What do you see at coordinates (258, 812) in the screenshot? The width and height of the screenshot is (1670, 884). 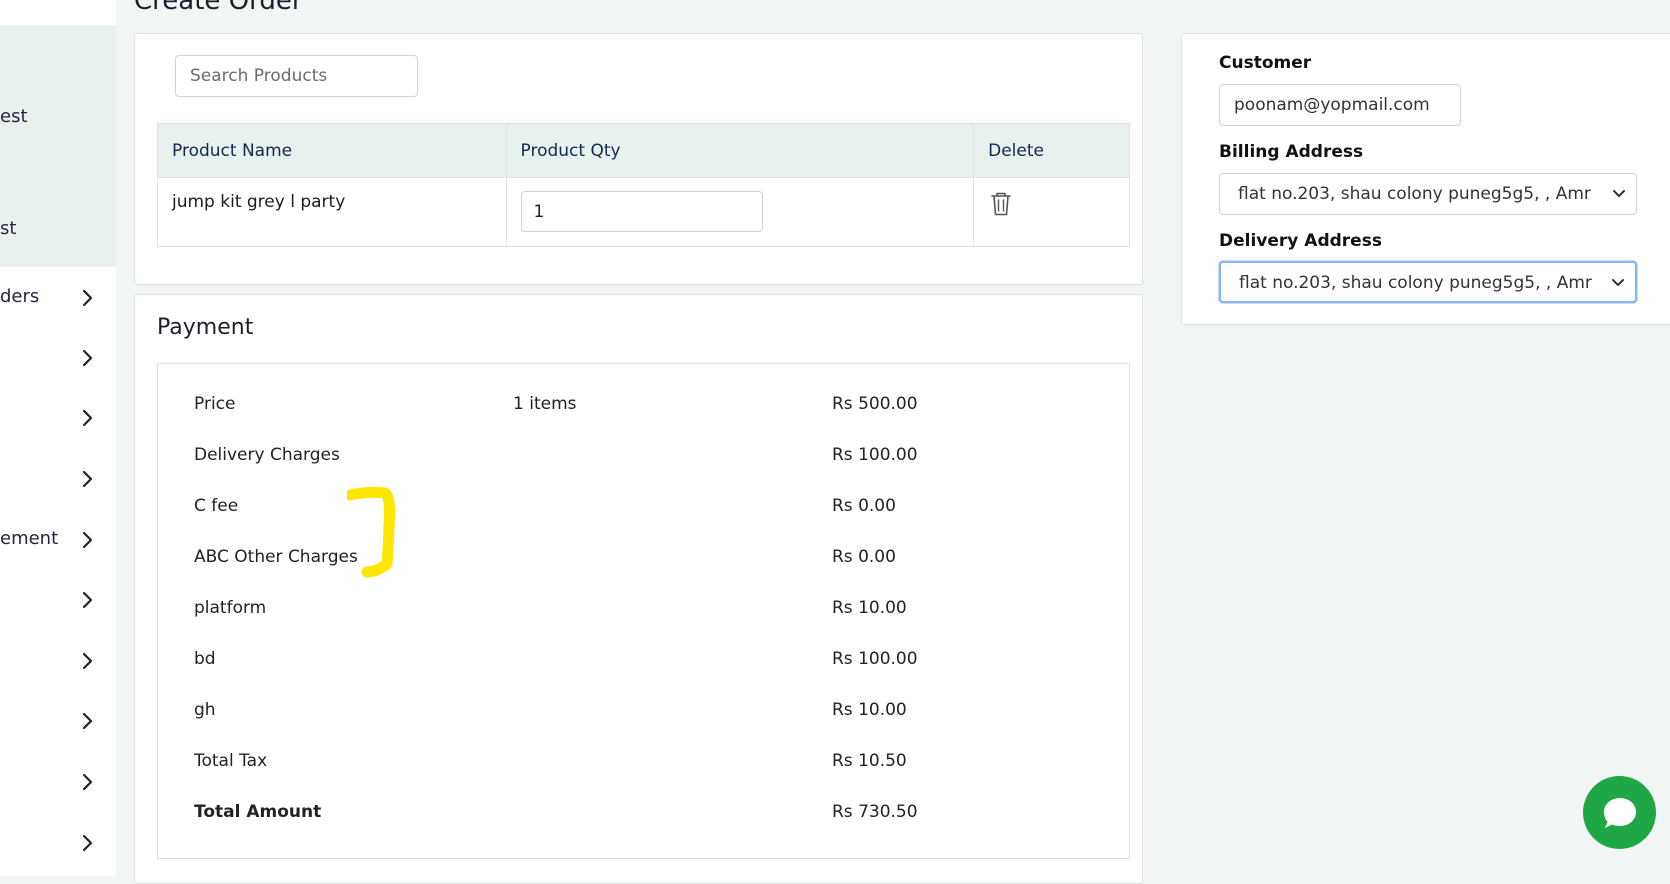 I see `payment-row-label: Total Amount` at bounding box center [258, 812].